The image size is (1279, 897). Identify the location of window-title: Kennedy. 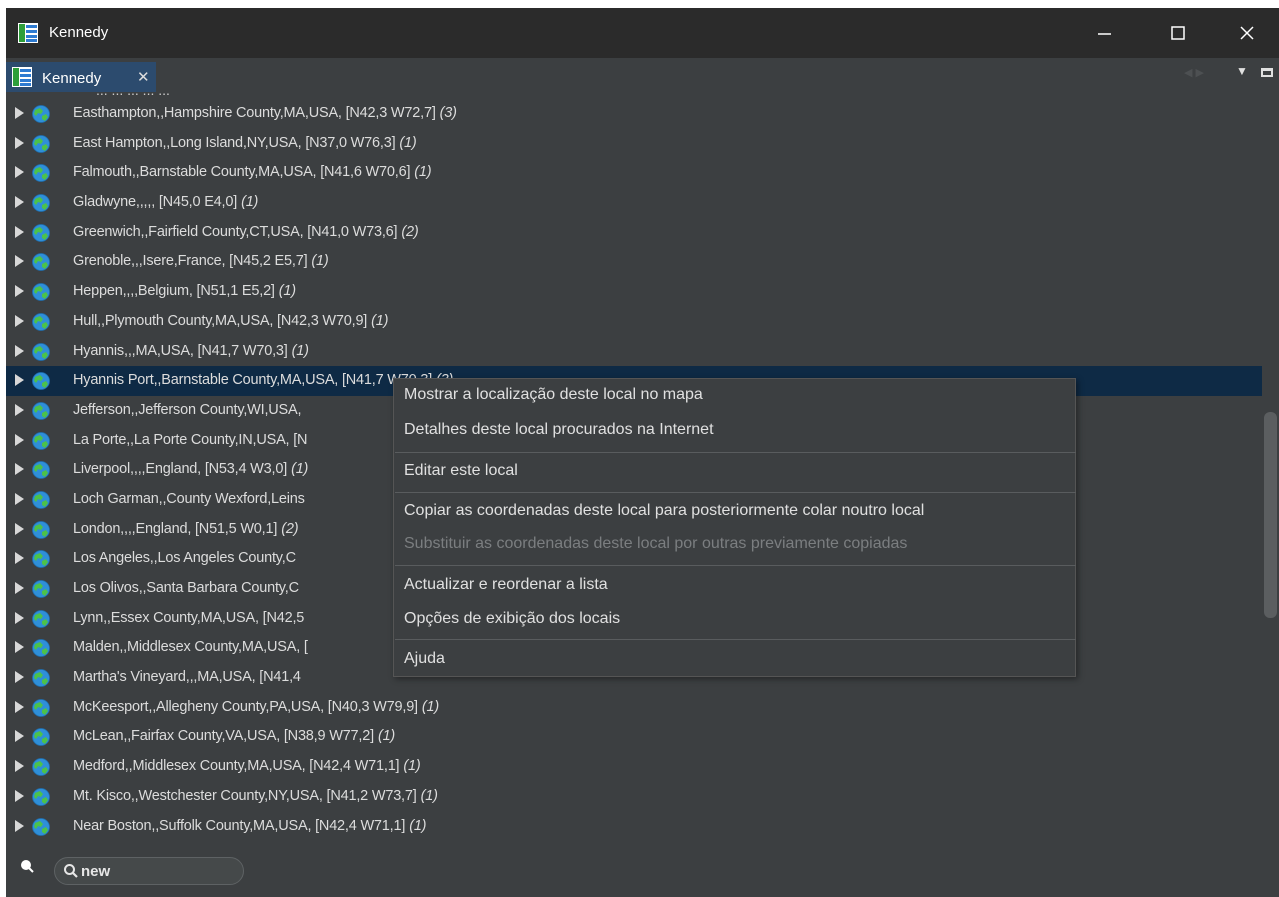
(79, 32).